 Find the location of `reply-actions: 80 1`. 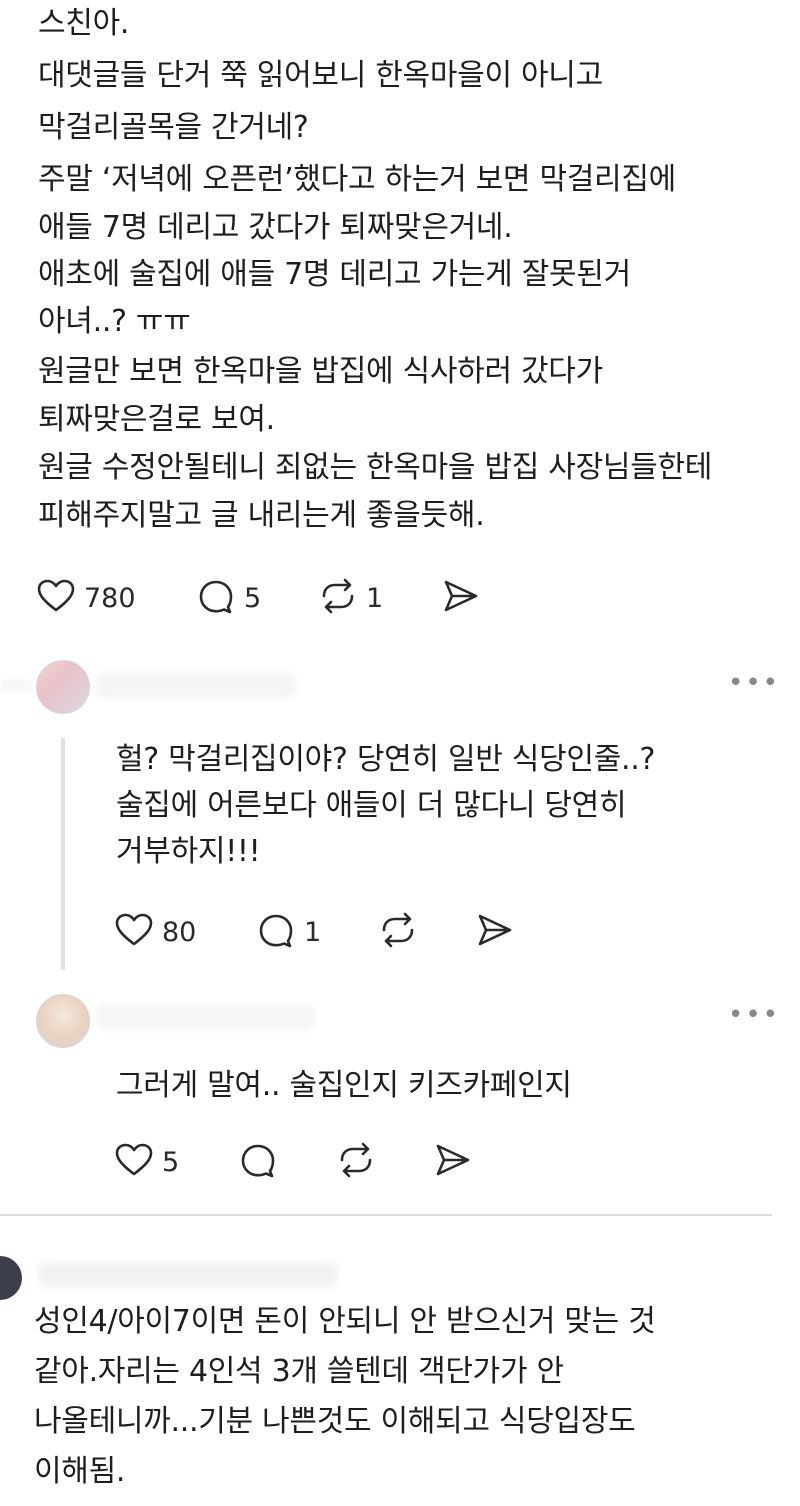

reply-actions: 80 1 is located at coordinates (322, 932).